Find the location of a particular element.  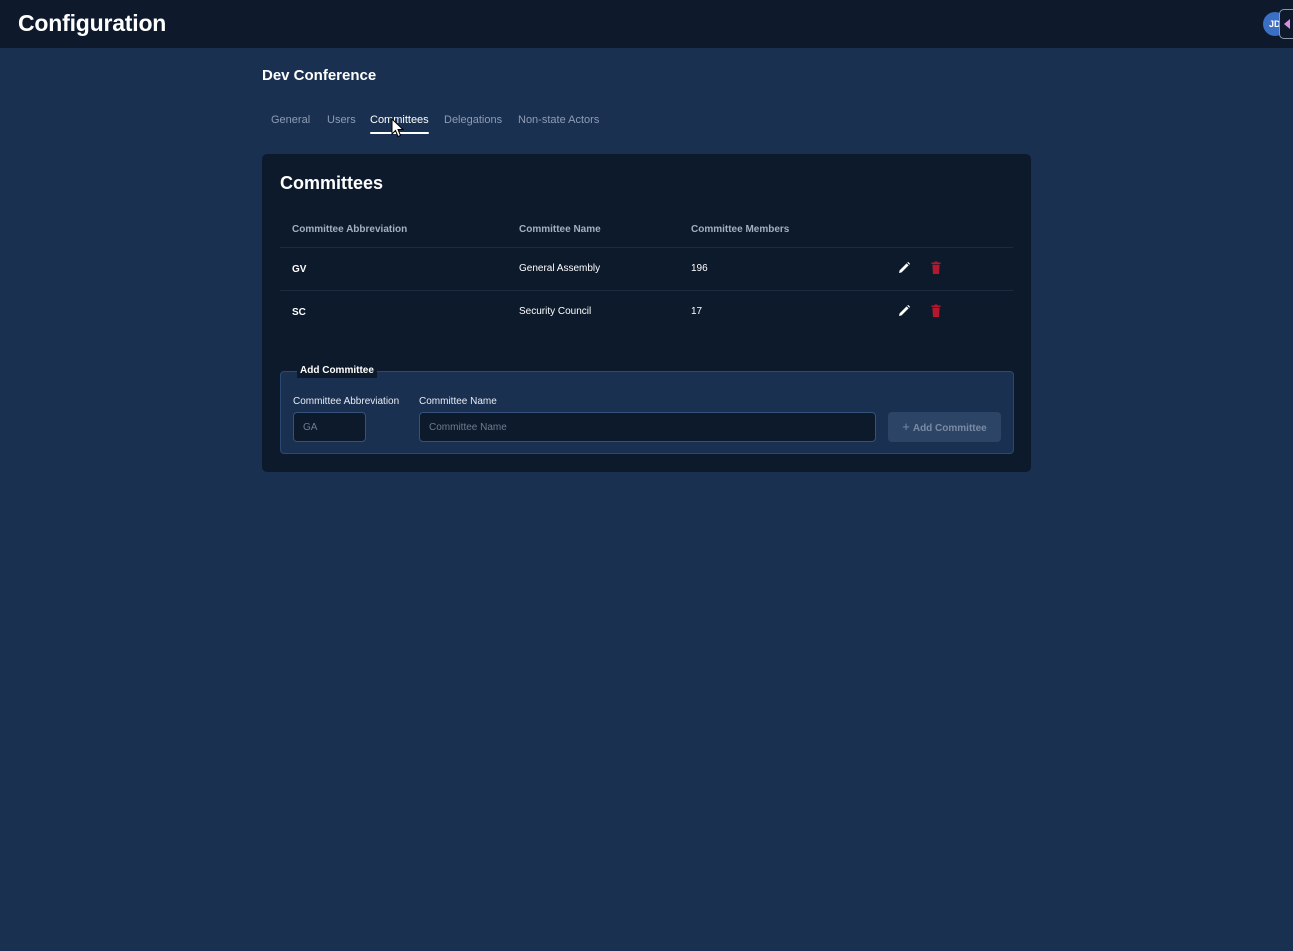

conference-title: Dev Conference is located at coordinates (319, 75).